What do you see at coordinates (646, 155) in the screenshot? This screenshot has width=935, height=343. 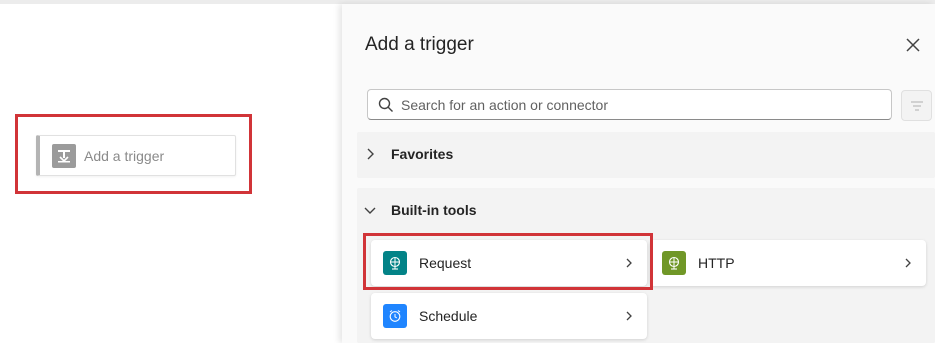 I see `favorites-section: Favorites` at bounding box center [646, 155].